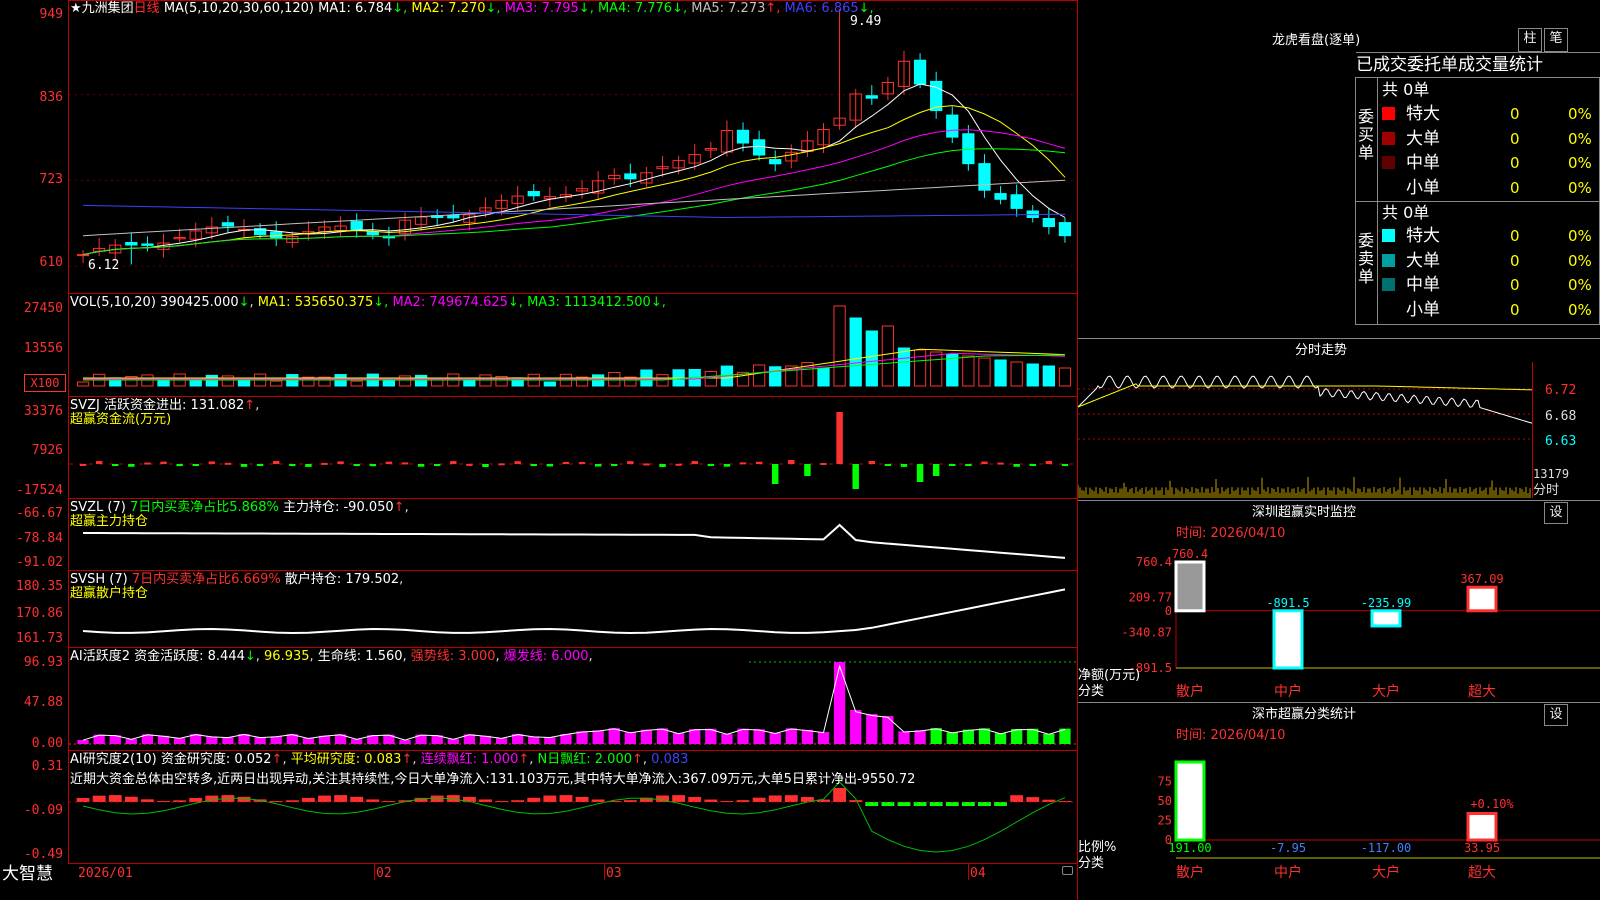  I want to click on buy-pct: 0%, so click(1580, 114).